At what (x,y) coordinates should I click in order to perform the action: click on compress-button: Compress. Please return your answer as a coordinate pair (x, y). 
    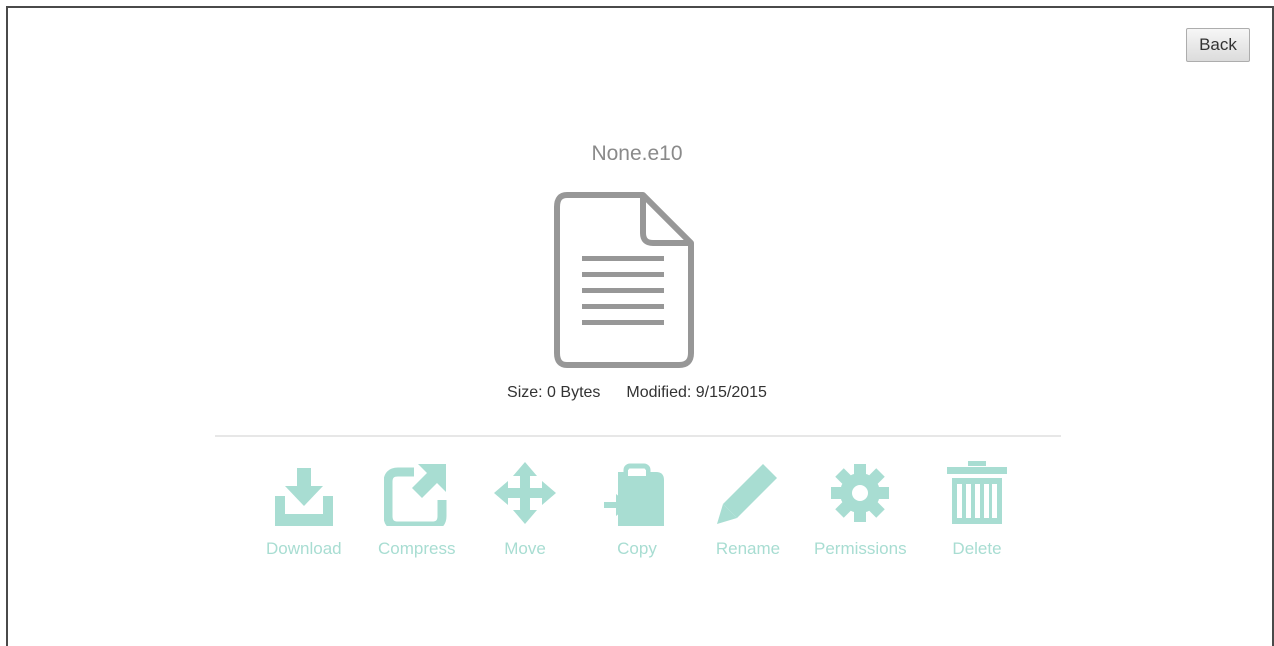
    Looking at the image, I should click on (416, 509).